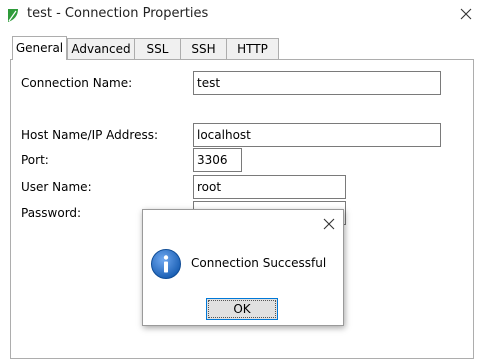 This screenshot has width=479, height=359. I want to click on host-label: Host Name/IP Address:, so click(90, 135).